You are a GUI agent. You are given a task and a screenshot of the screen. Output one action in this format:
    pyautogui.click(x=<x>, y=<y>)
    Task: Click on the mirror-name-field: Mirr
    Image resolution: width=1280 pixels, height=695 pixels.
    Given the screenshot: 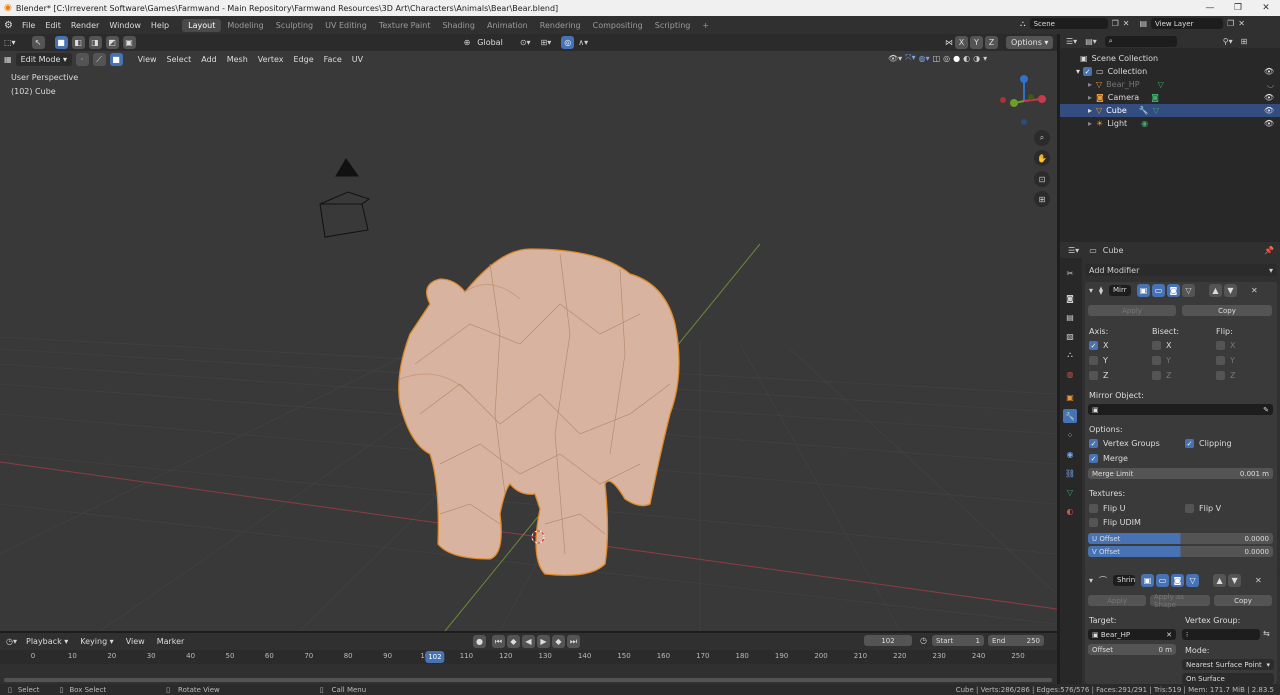 What is the action you would take?
    pyautogui.click(x=1119, y=290)
    